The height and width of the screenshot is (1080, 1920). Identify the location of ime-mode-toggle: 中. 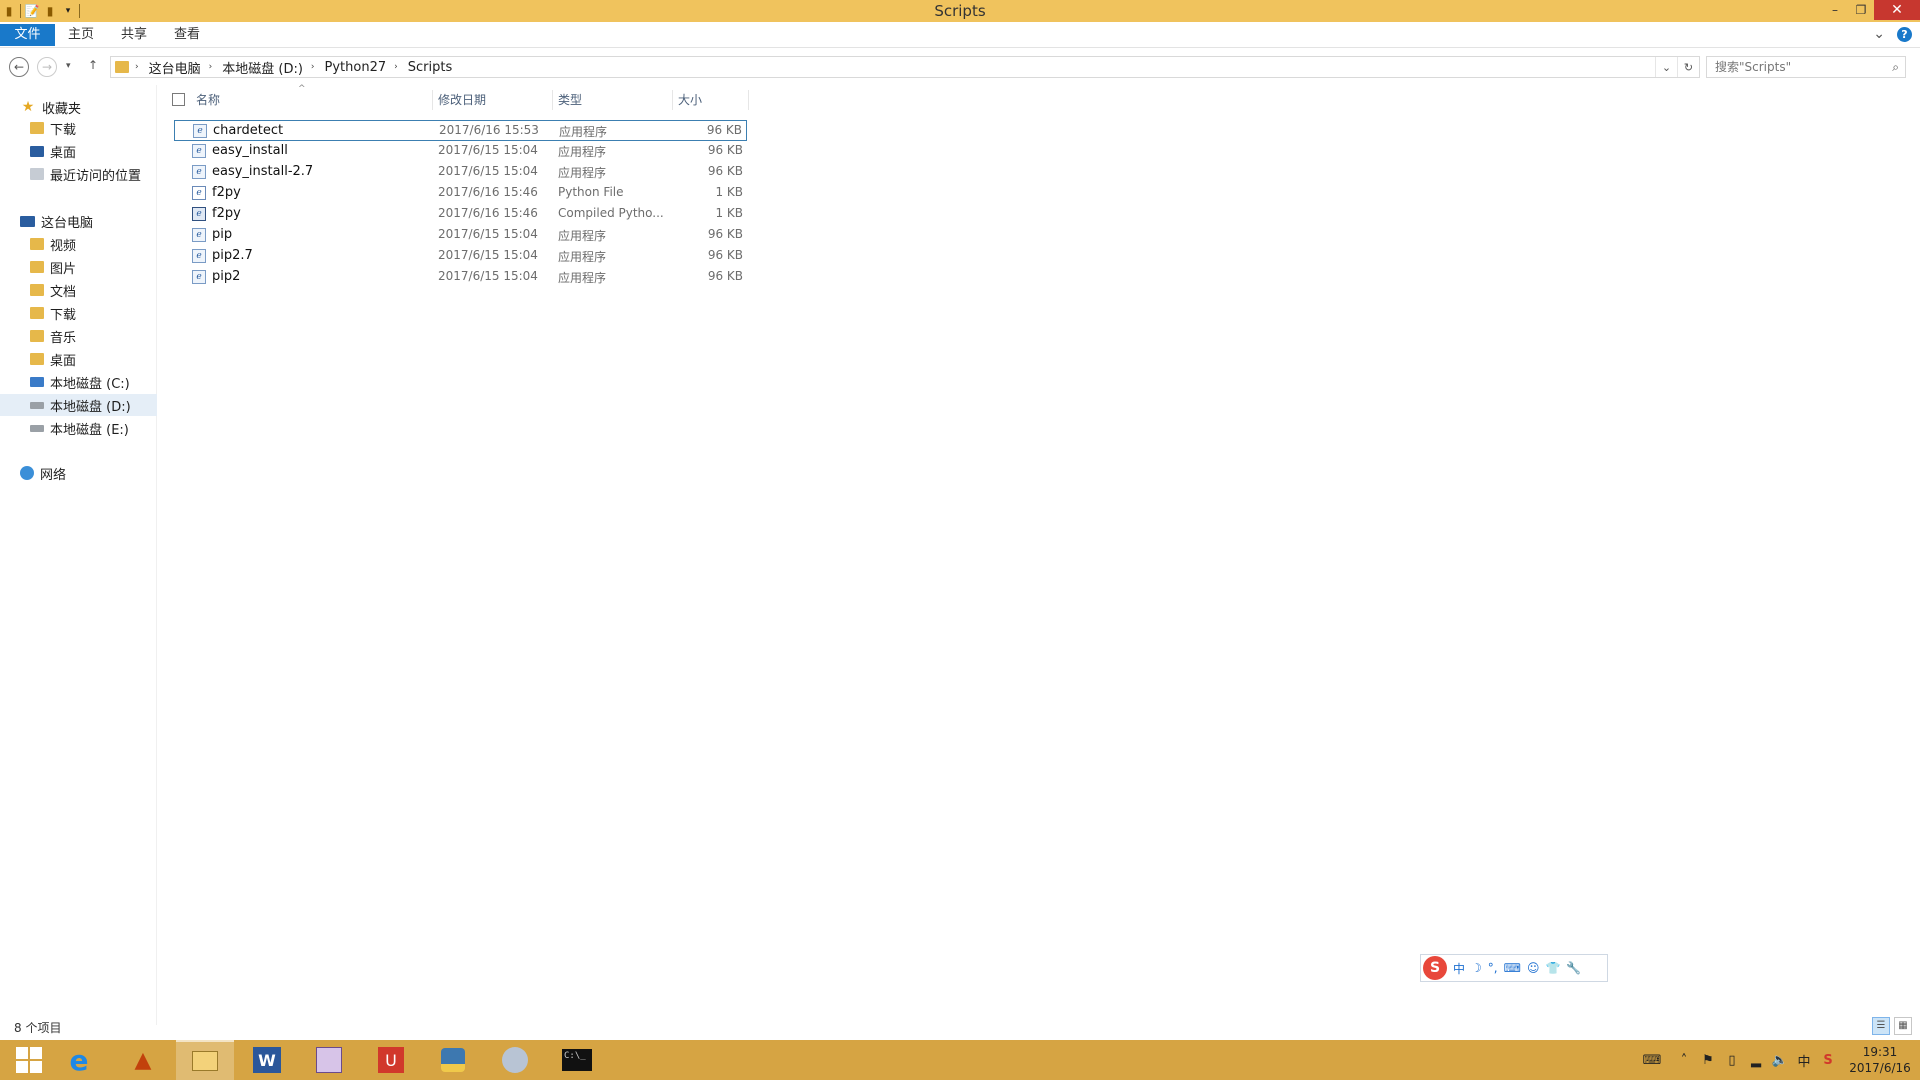
(1459, 968).